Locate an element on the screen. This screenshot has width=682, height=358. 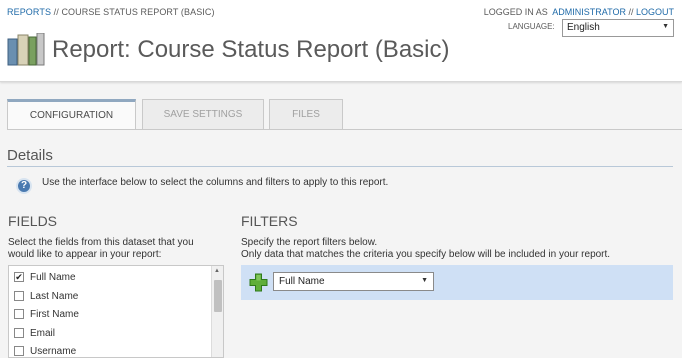
tab-divider is located at coordinates (344, 129).